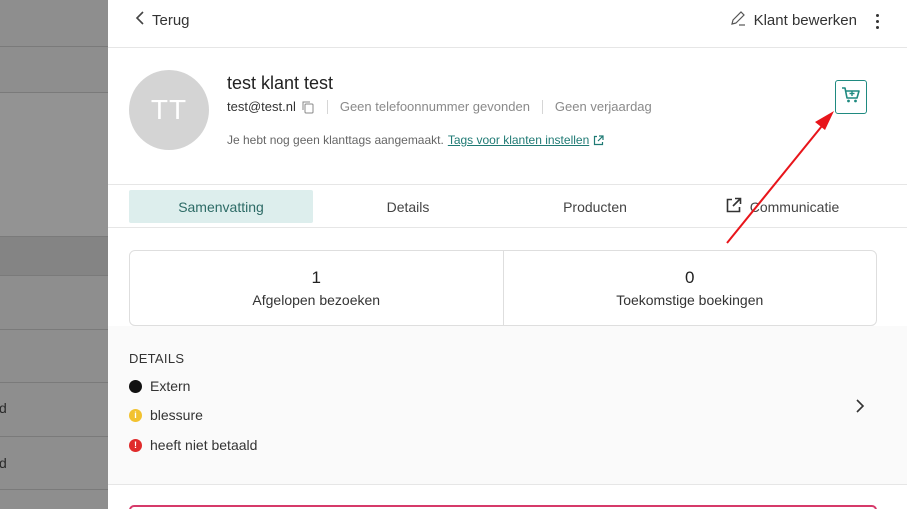 This screenshot has height=509, width=907. Describe the element at coordinates (877, 21) in the screenshot. I see `more-options-icon` at that location.